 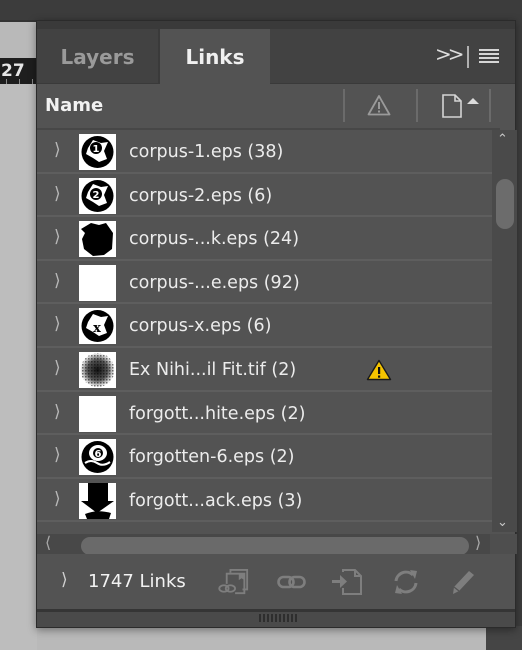 I want to click on panel-footer: ⟩ 1747 Links, so click(x=276, y=581).